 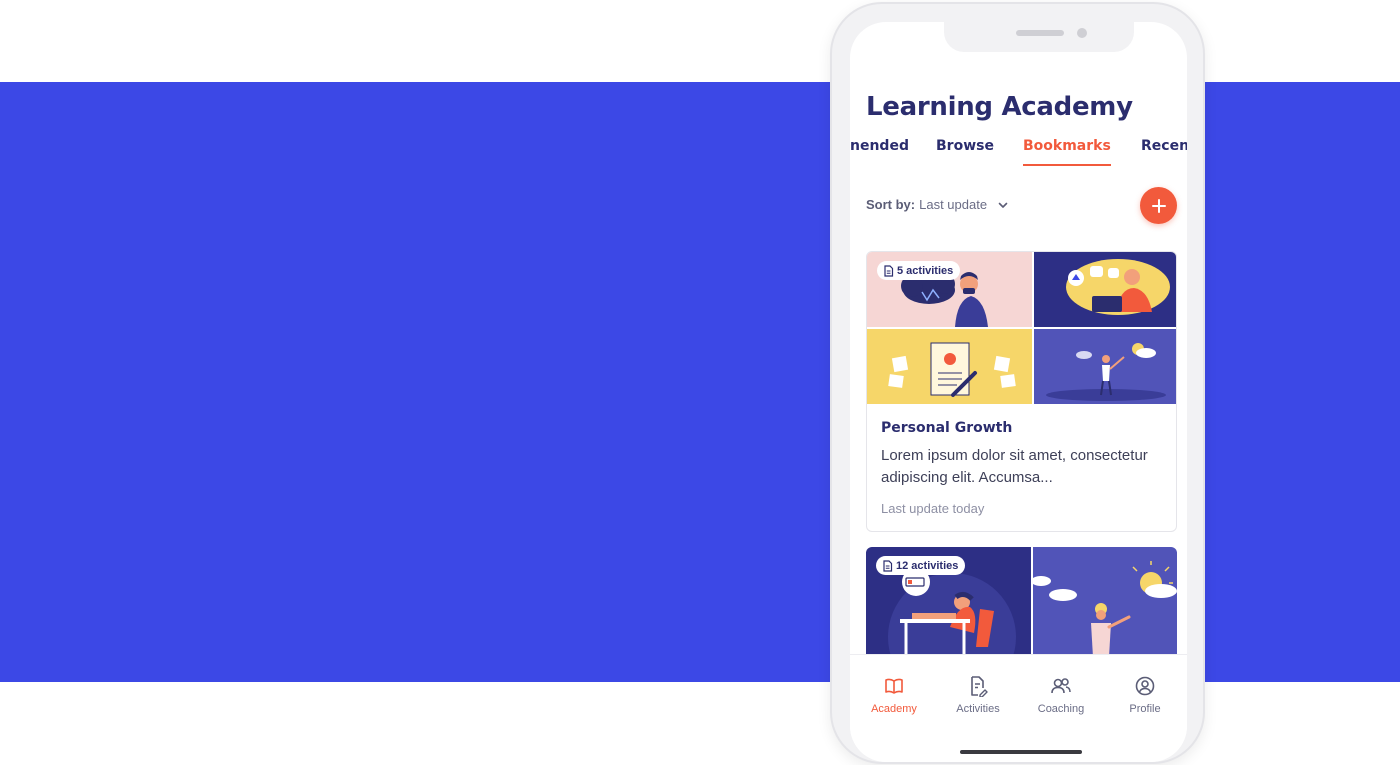 I want to click on bottom-navigation: Academy Activities Coaching Profile, so click(x=1018, y=708).